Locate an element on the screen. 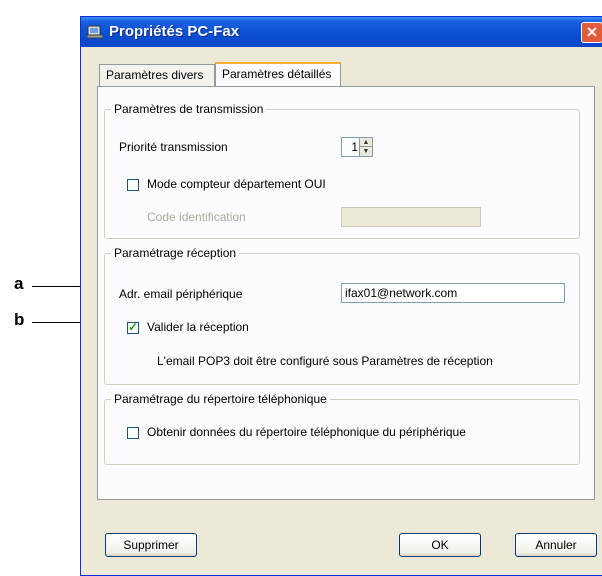 This screenshot has width=602, height=576. spin-up-icon: ▲ is located at coordinates (366, 142).